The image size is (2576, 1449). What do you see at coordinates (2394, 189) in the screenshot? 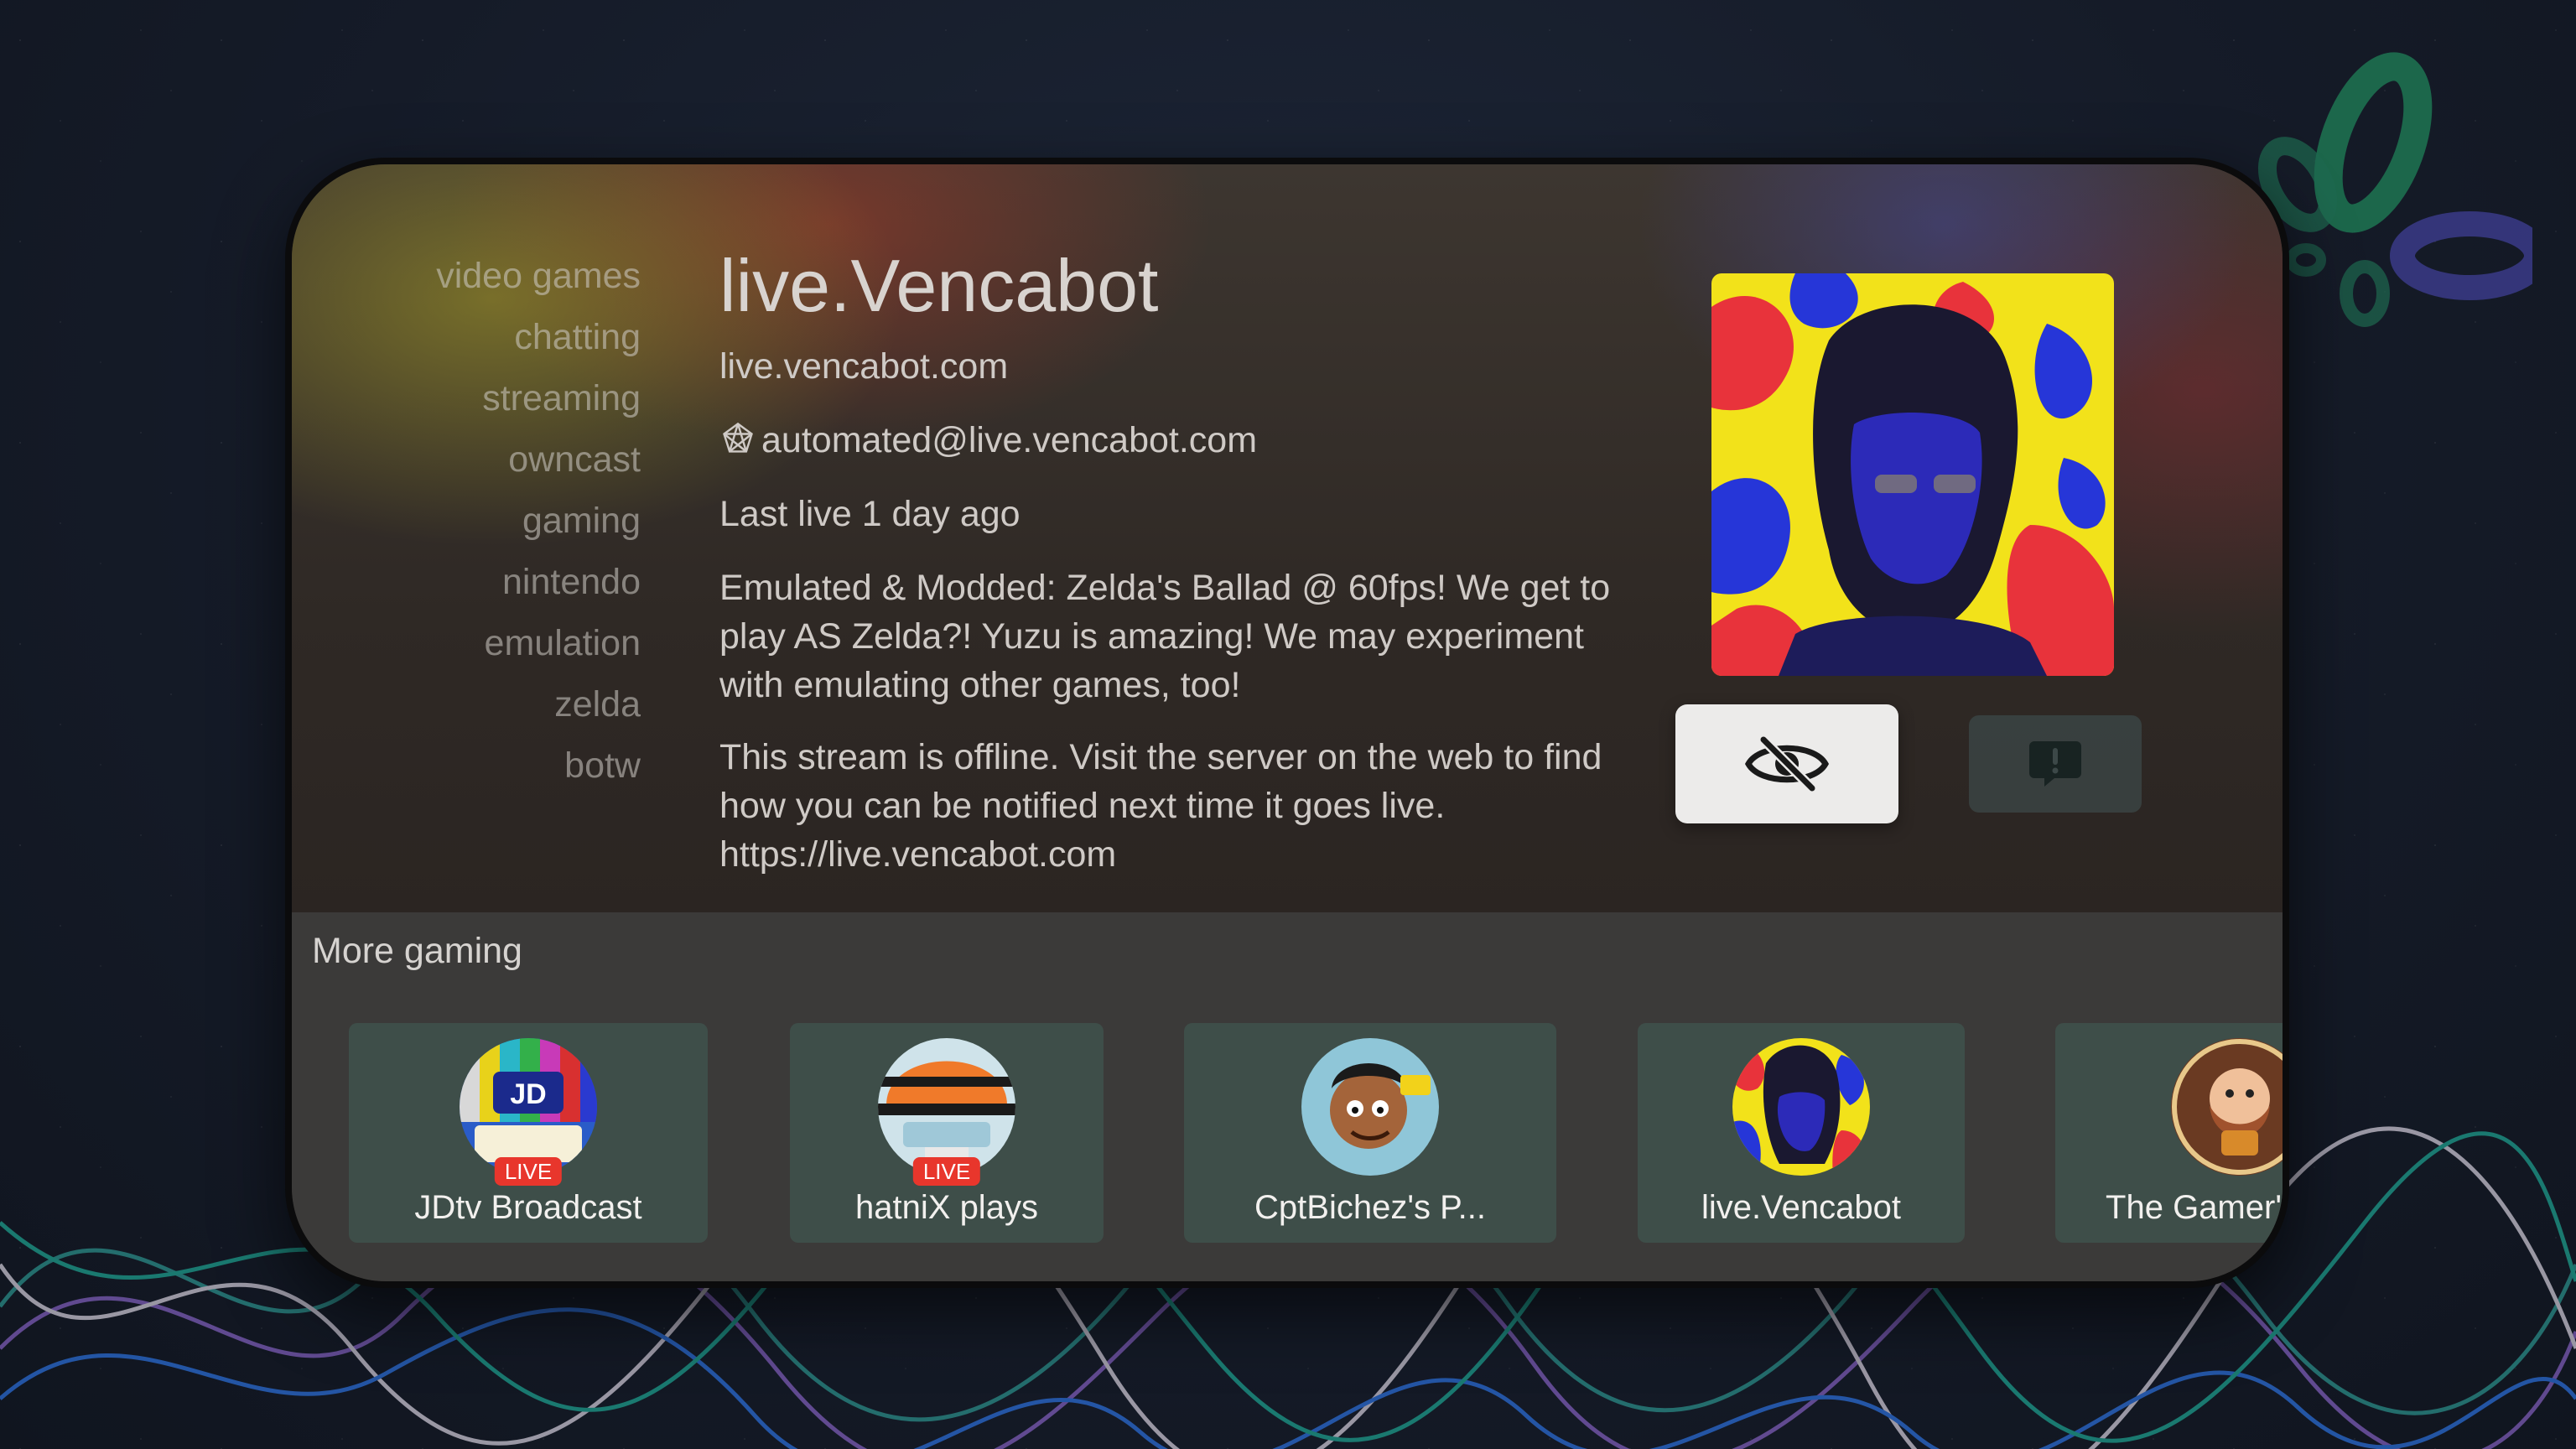
I see `owncast-logo` at bounding box center [2394, 189].